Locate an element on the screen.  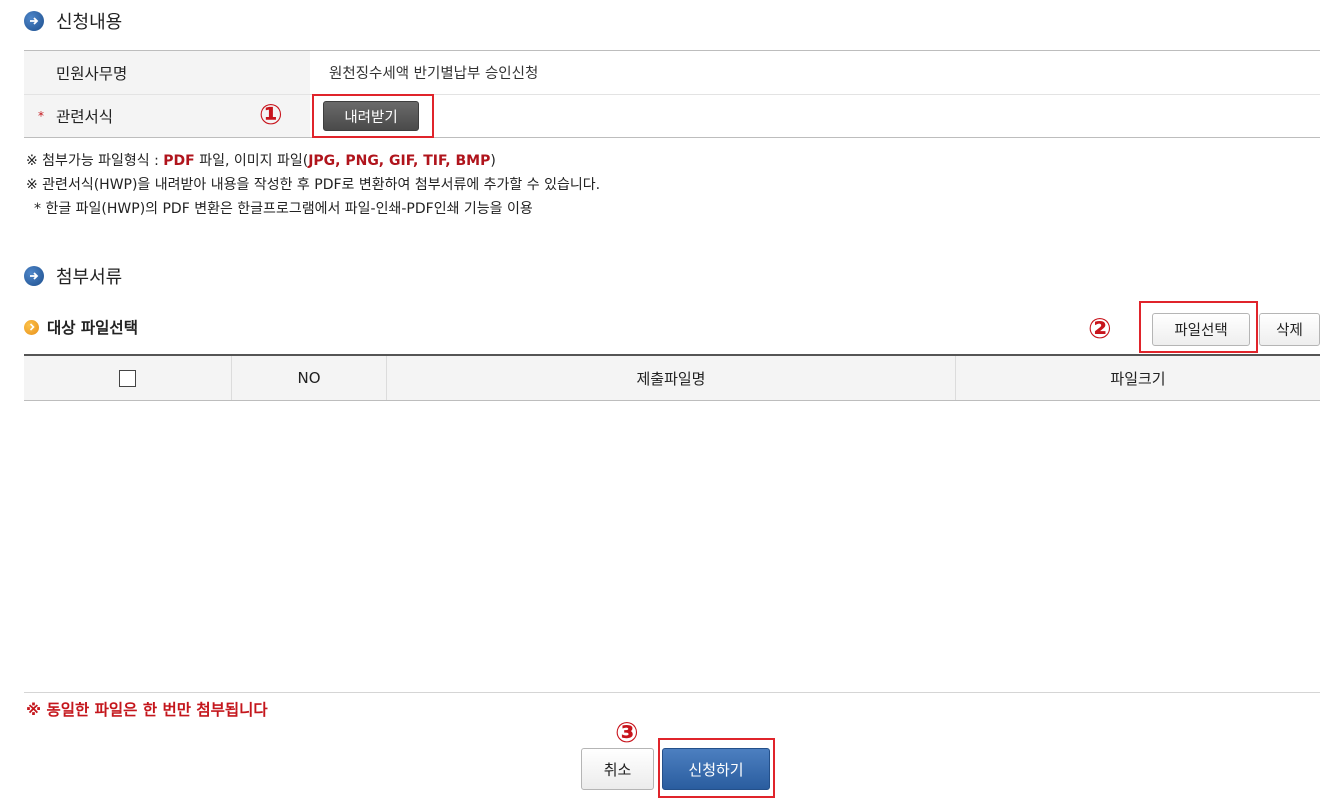
info-row-related-form: * 관련서식 내려받기 is located at coordinates (672, 115).